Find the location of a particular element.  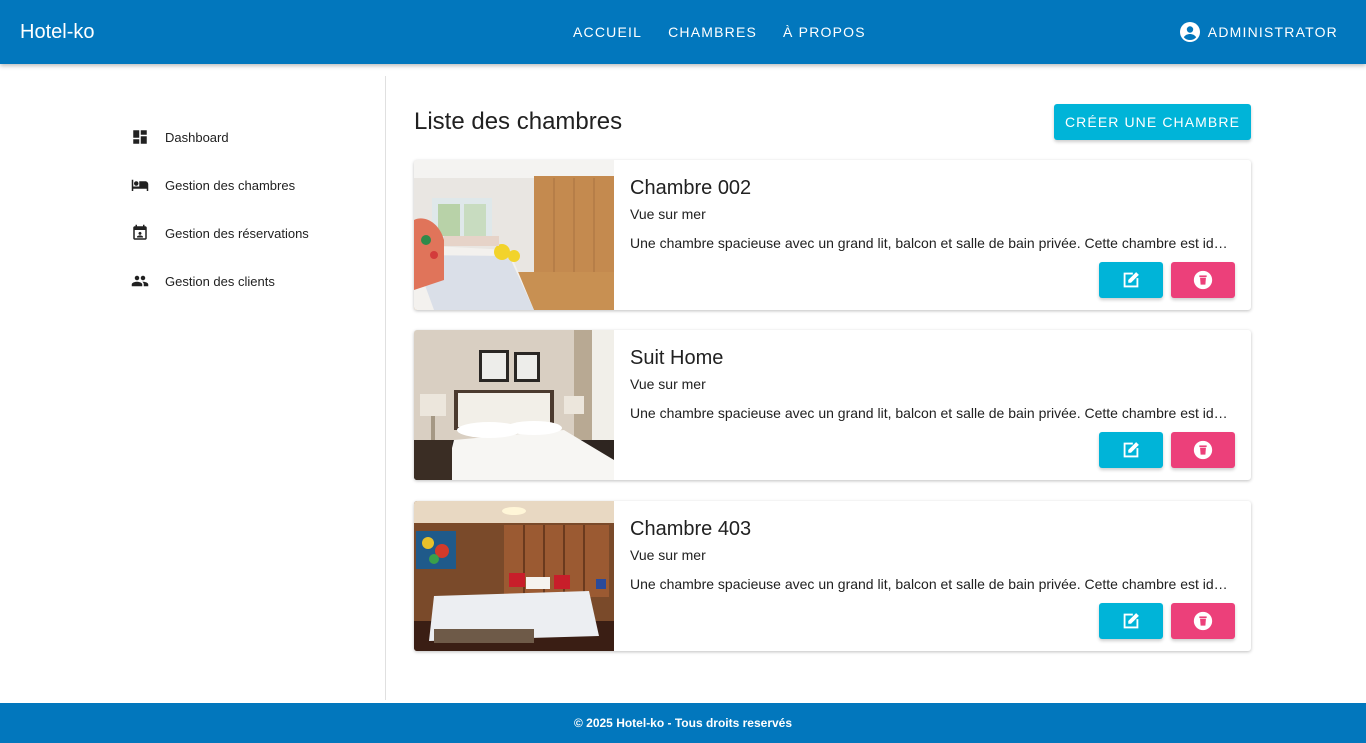

bed-icon is located at coordinates (140, 185).